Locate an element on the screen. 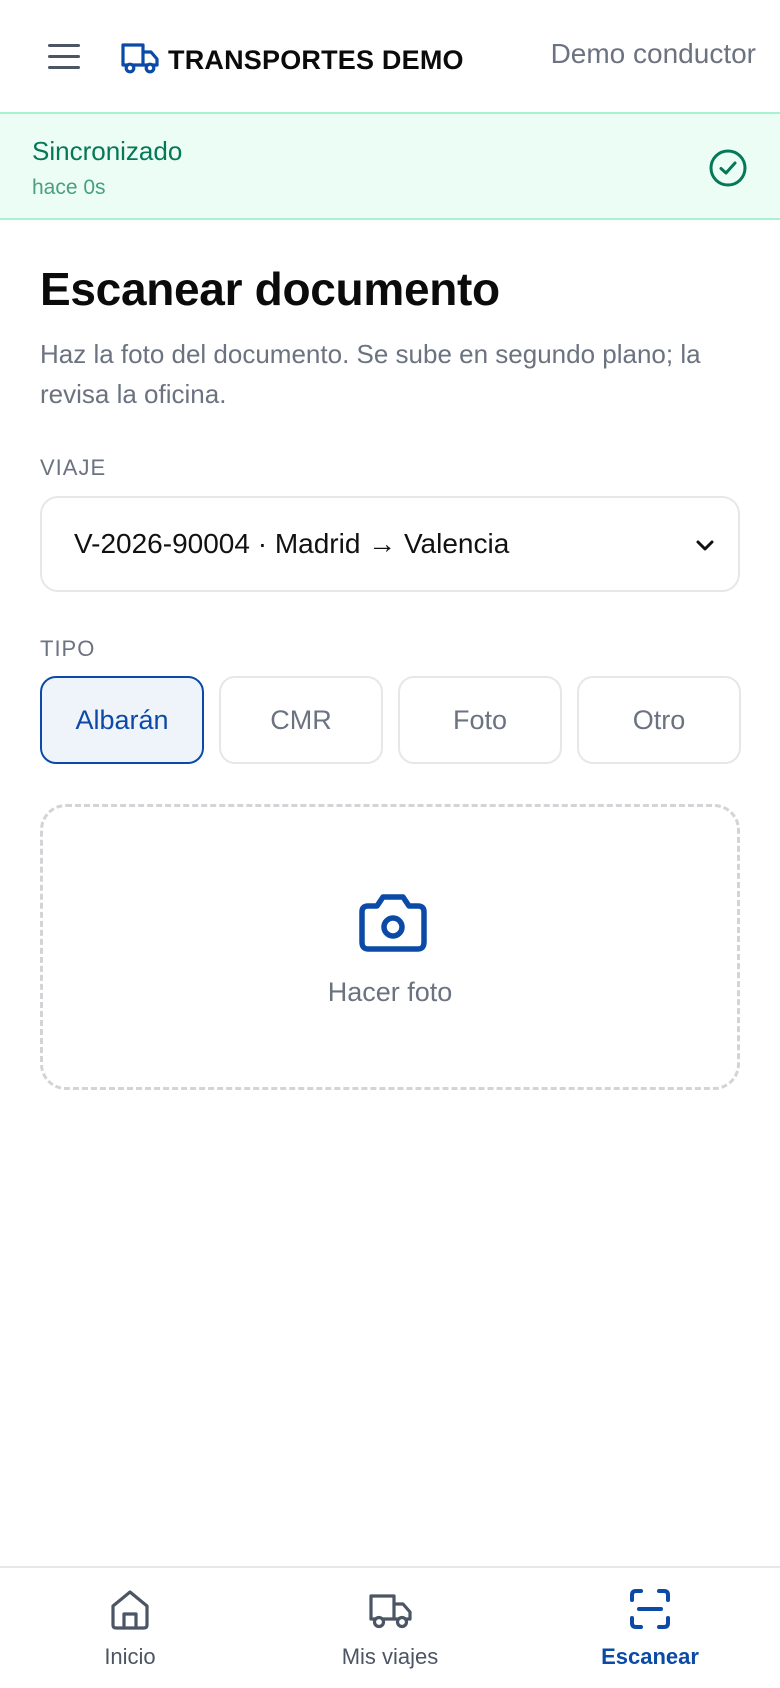  sync-status: Sincronizado is located at coordinates (107, 151).